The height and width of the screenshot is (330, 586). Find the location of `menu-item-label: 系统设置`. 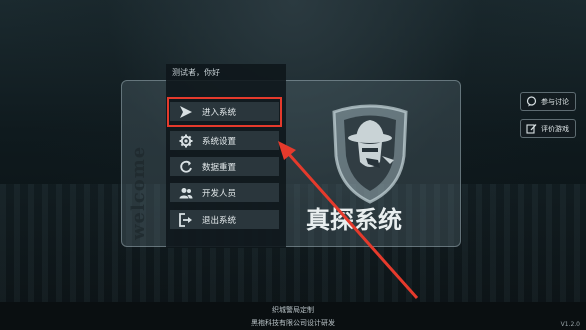

menu-item-label: 系统设置 is located at coordinates (219, 141).